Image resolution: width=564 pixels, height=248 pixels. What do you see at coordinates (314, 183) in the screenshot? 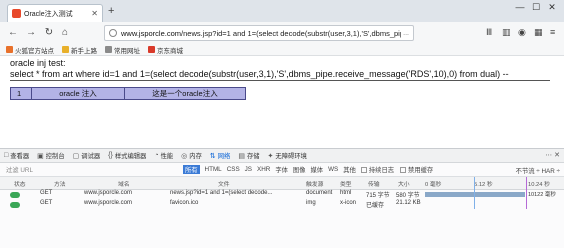
I see `col-cause: 触发源` at bounding box center [314, 183].